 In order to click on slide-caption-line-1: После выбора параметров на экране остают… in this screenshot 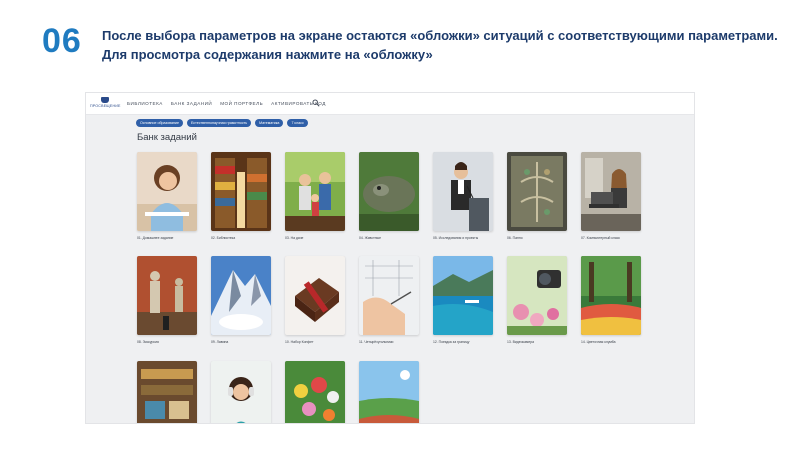, I will do `click(440, 35)`.